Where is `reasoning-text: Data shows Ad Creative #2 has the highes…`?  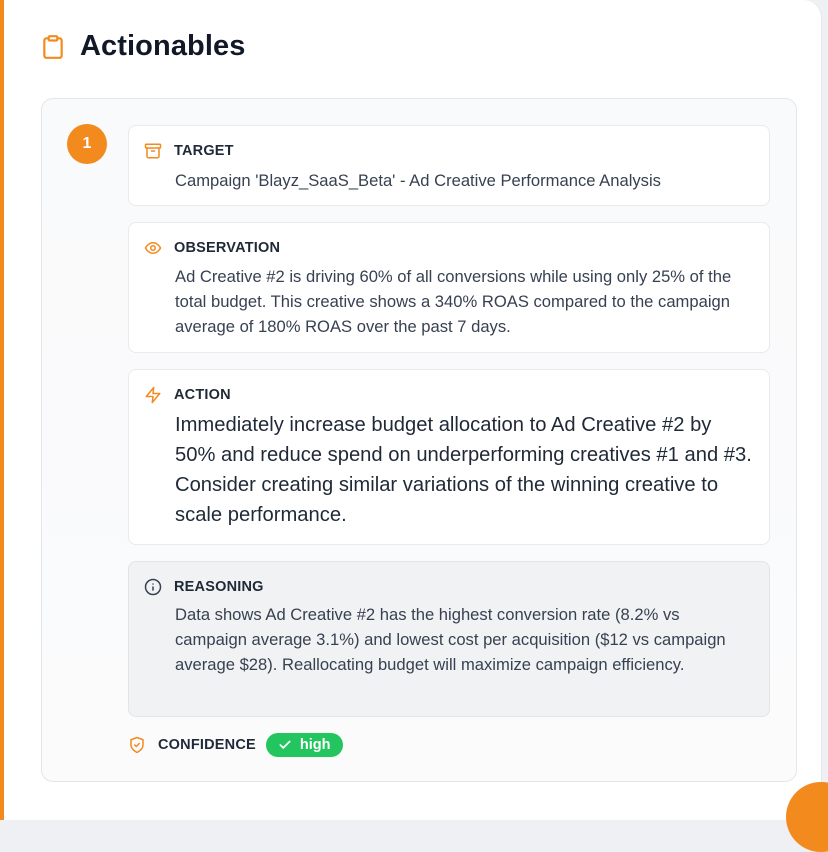 reasoning-text: Data shows Ad Creative #2 has the highes… is located at coordinates (450, 639).